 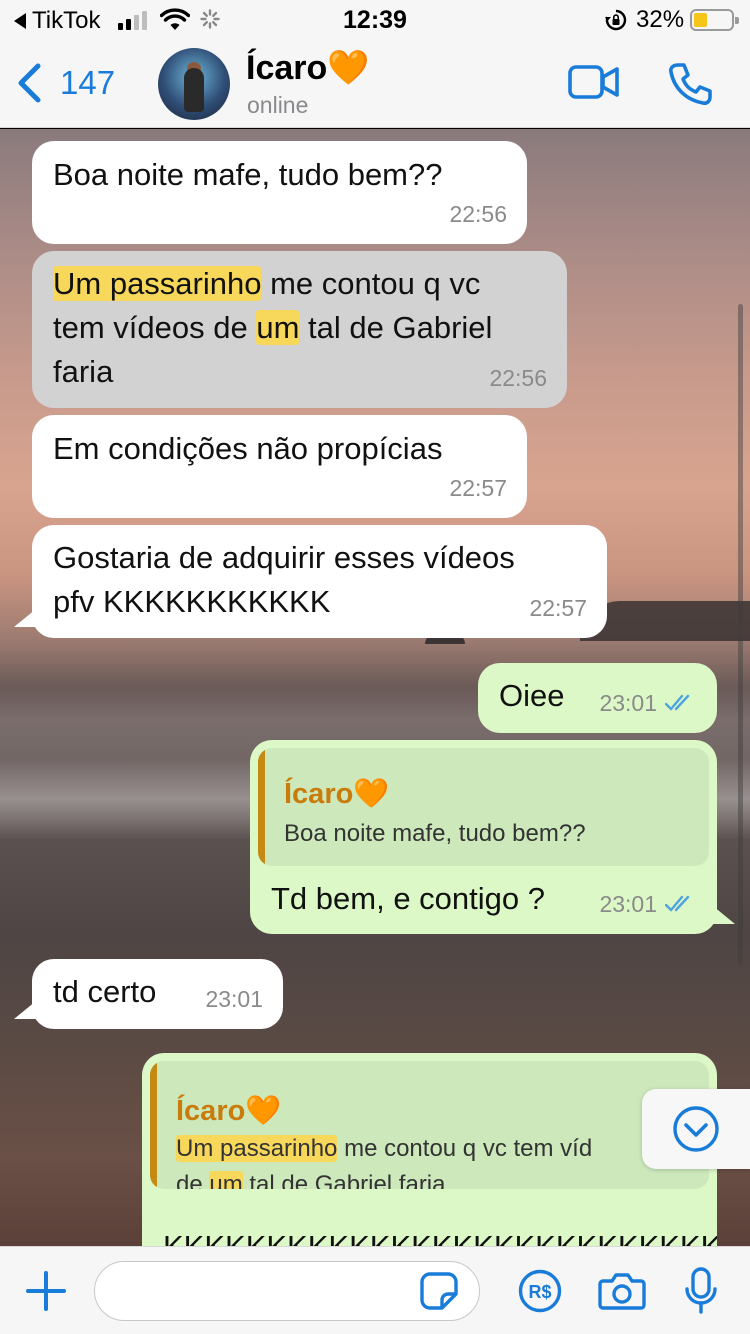 I want to click on contact-avatar, so click(x=194, y=84).